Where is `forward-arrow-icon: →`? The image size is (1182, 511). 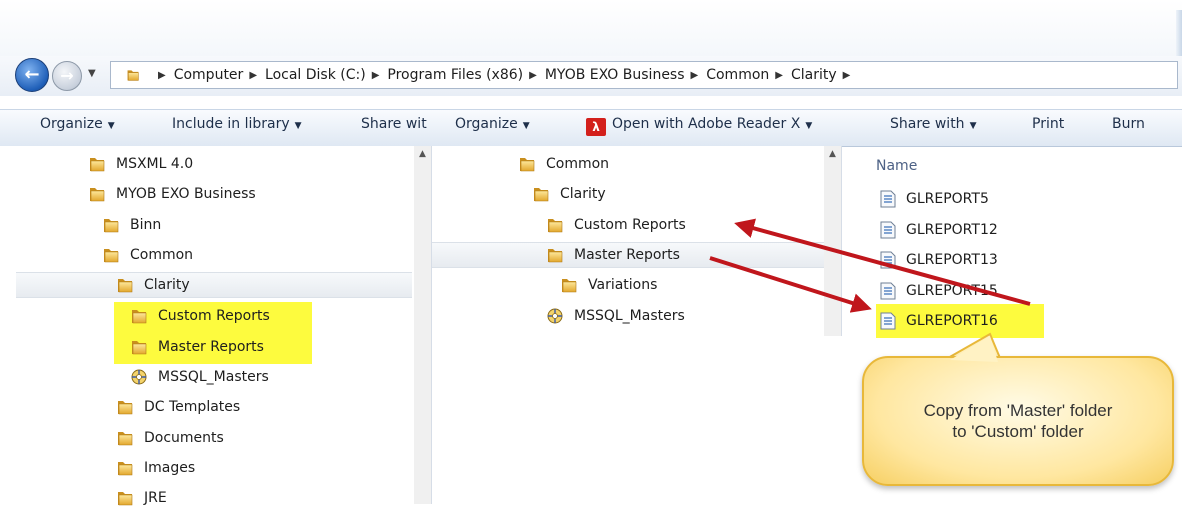 forward-arrow-icon: → is located at coordinates (67, 75).